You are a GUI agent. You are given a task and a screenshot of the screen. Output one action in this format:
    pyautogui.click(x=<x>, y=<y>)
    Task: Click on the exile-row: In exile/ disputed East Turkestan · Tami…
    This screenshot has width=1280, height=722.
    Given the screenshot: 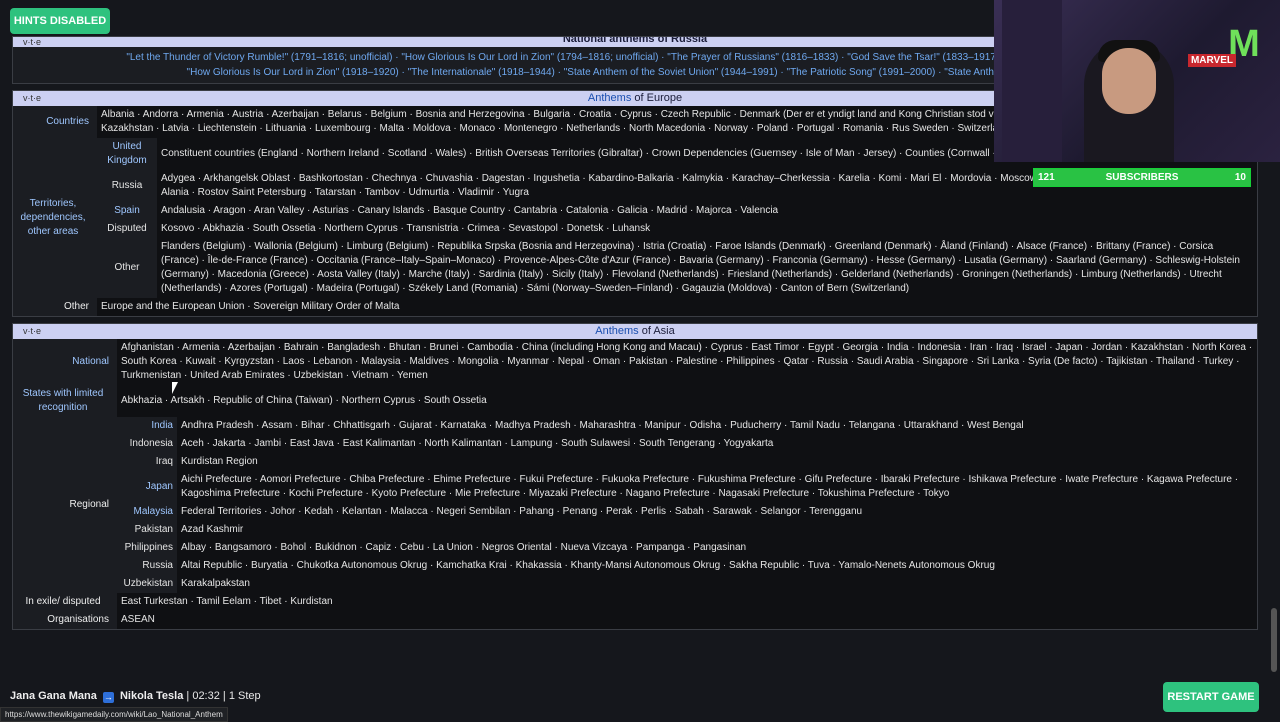 What is the action you would take?
    pyautogui.click(x=635, y=602)
    